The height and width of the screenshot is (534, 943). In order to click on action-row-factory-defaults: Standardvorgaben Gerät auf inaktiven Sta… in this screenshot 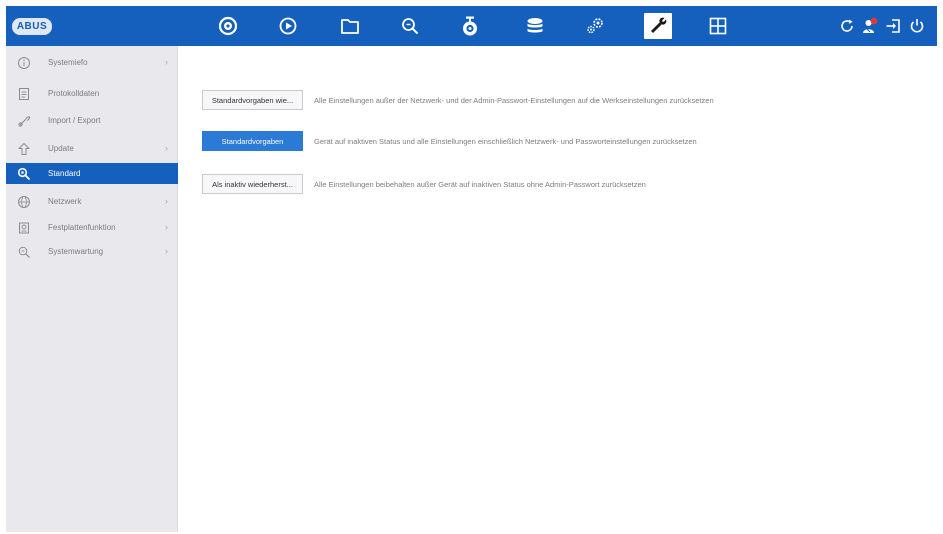, I will do `click(449, 141)`.